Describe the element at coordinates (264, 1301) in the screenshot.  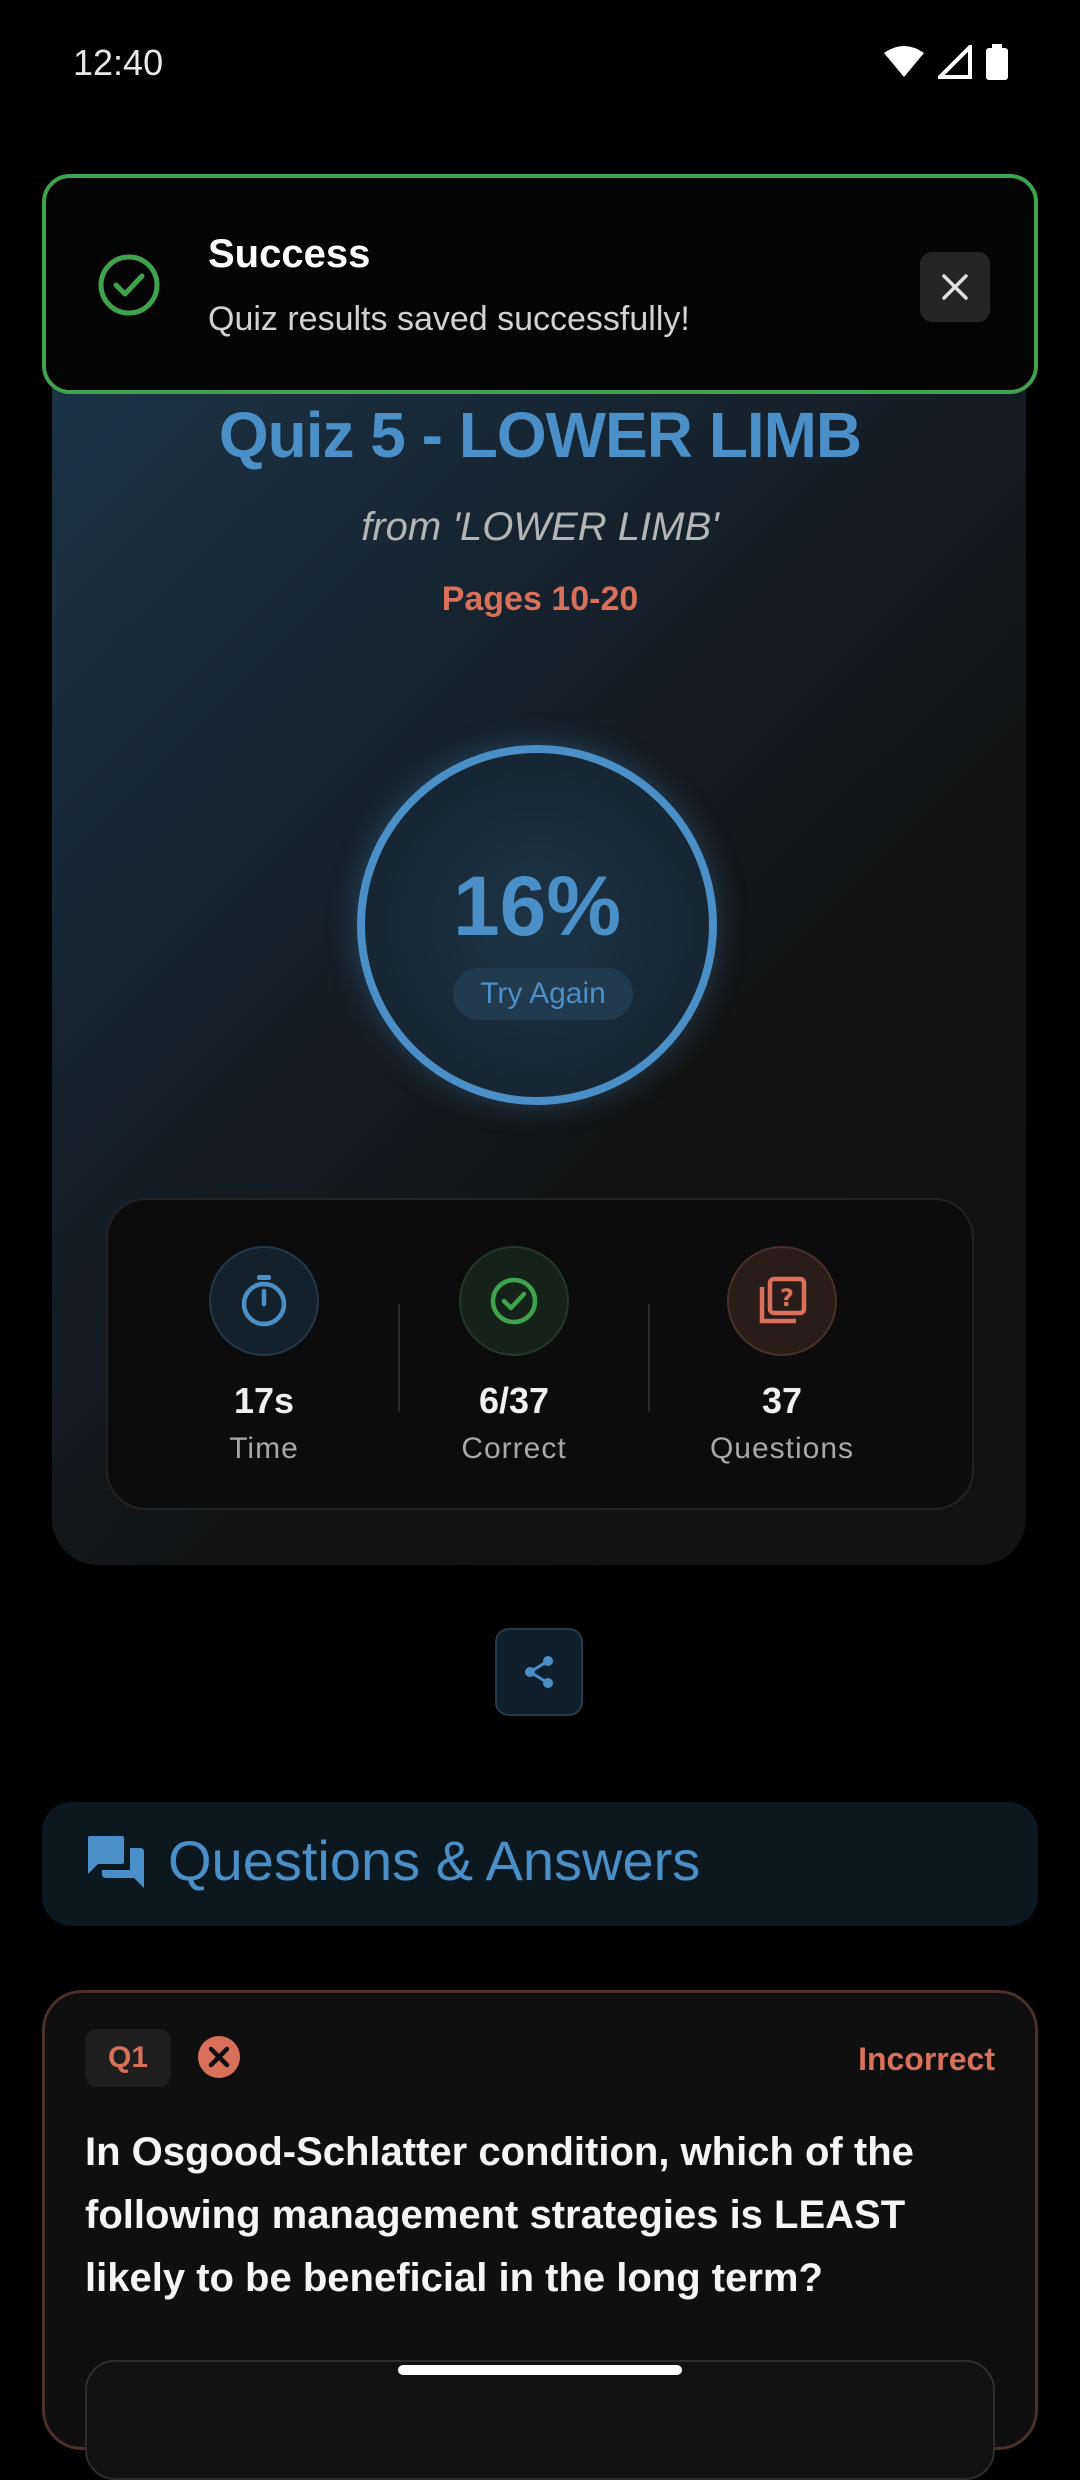
I see `stopwatch-icon` at that location.